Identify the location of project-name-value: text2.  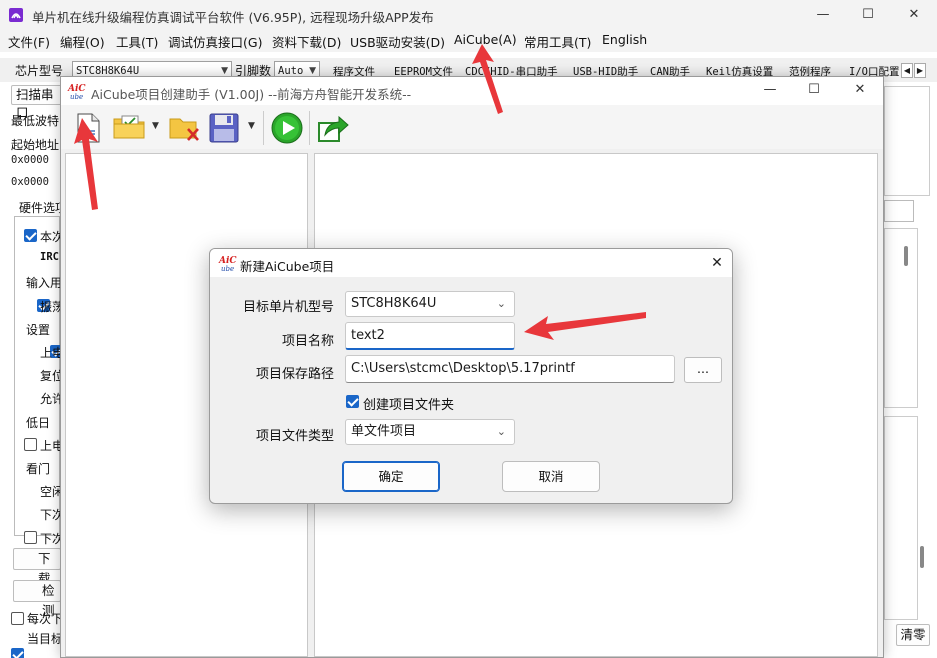
(368, 335).